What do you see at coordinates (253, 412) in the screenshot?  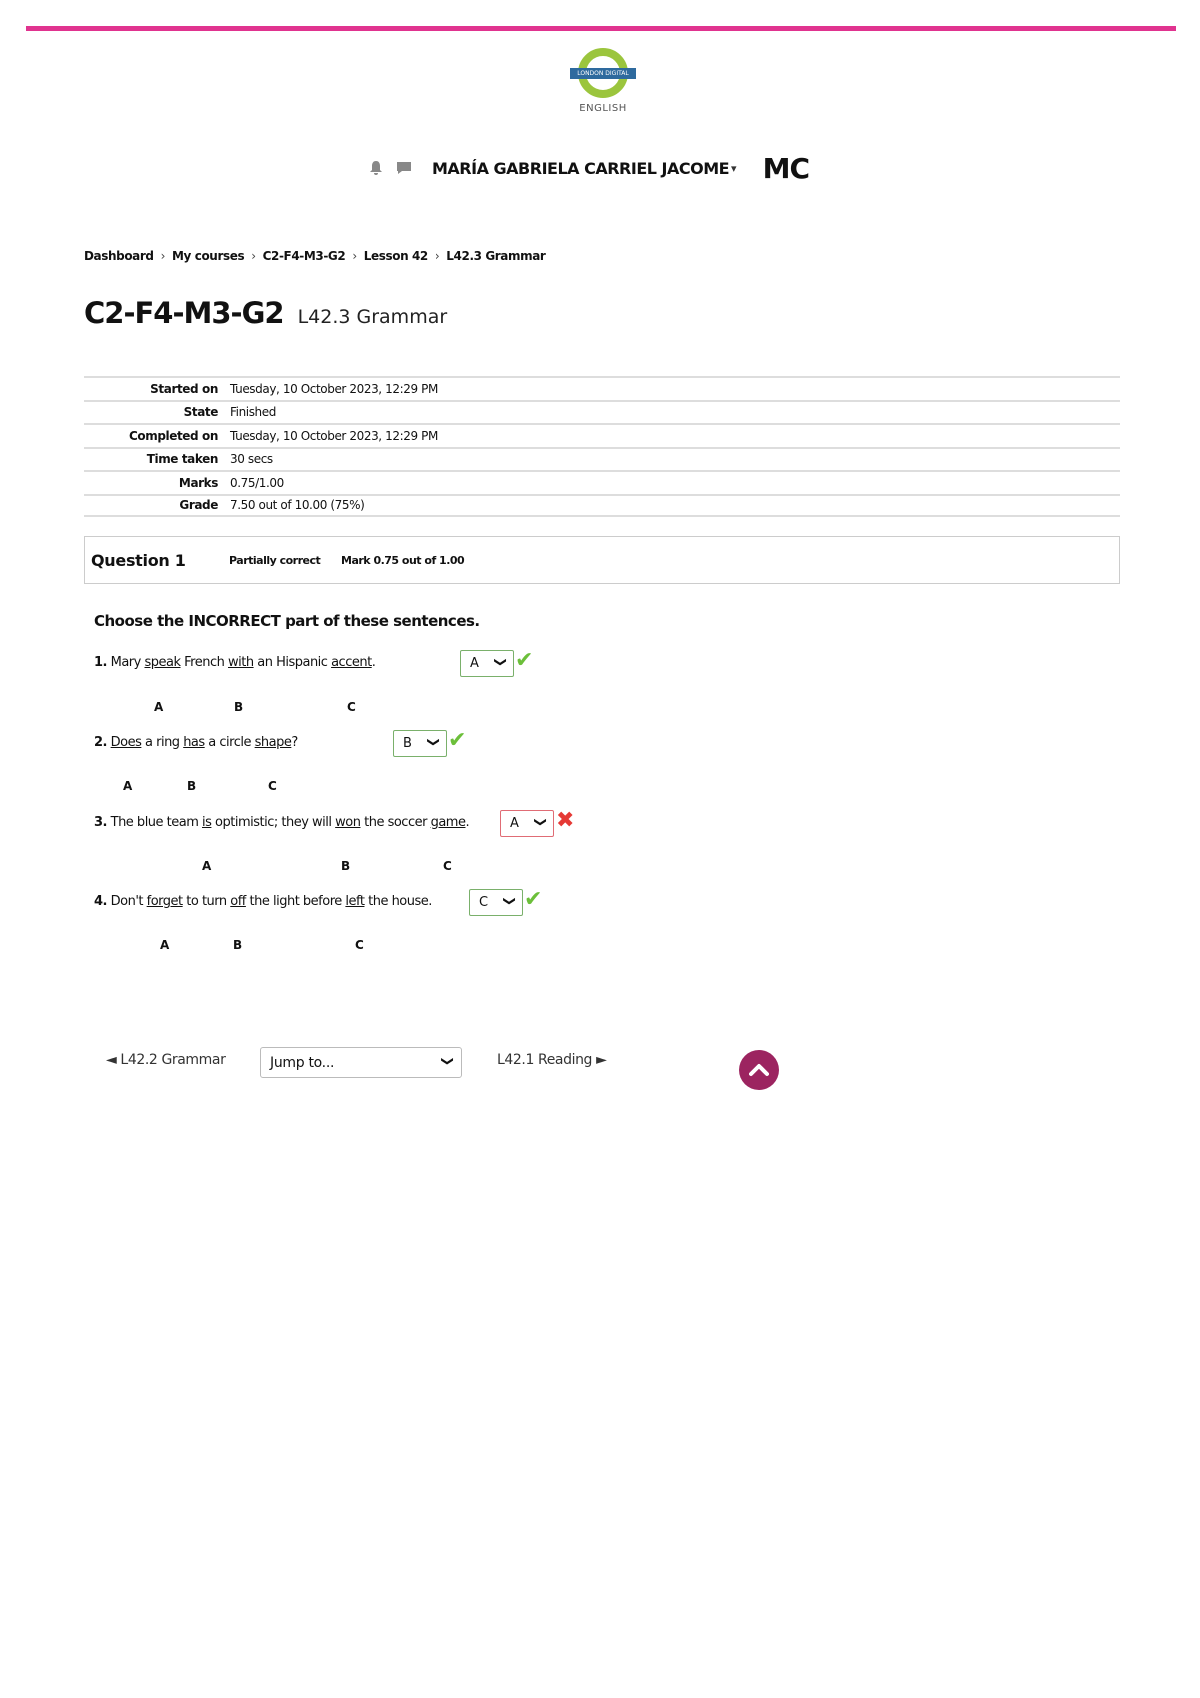 I see `summary-value: Finished` at bounding box center [253, 412].